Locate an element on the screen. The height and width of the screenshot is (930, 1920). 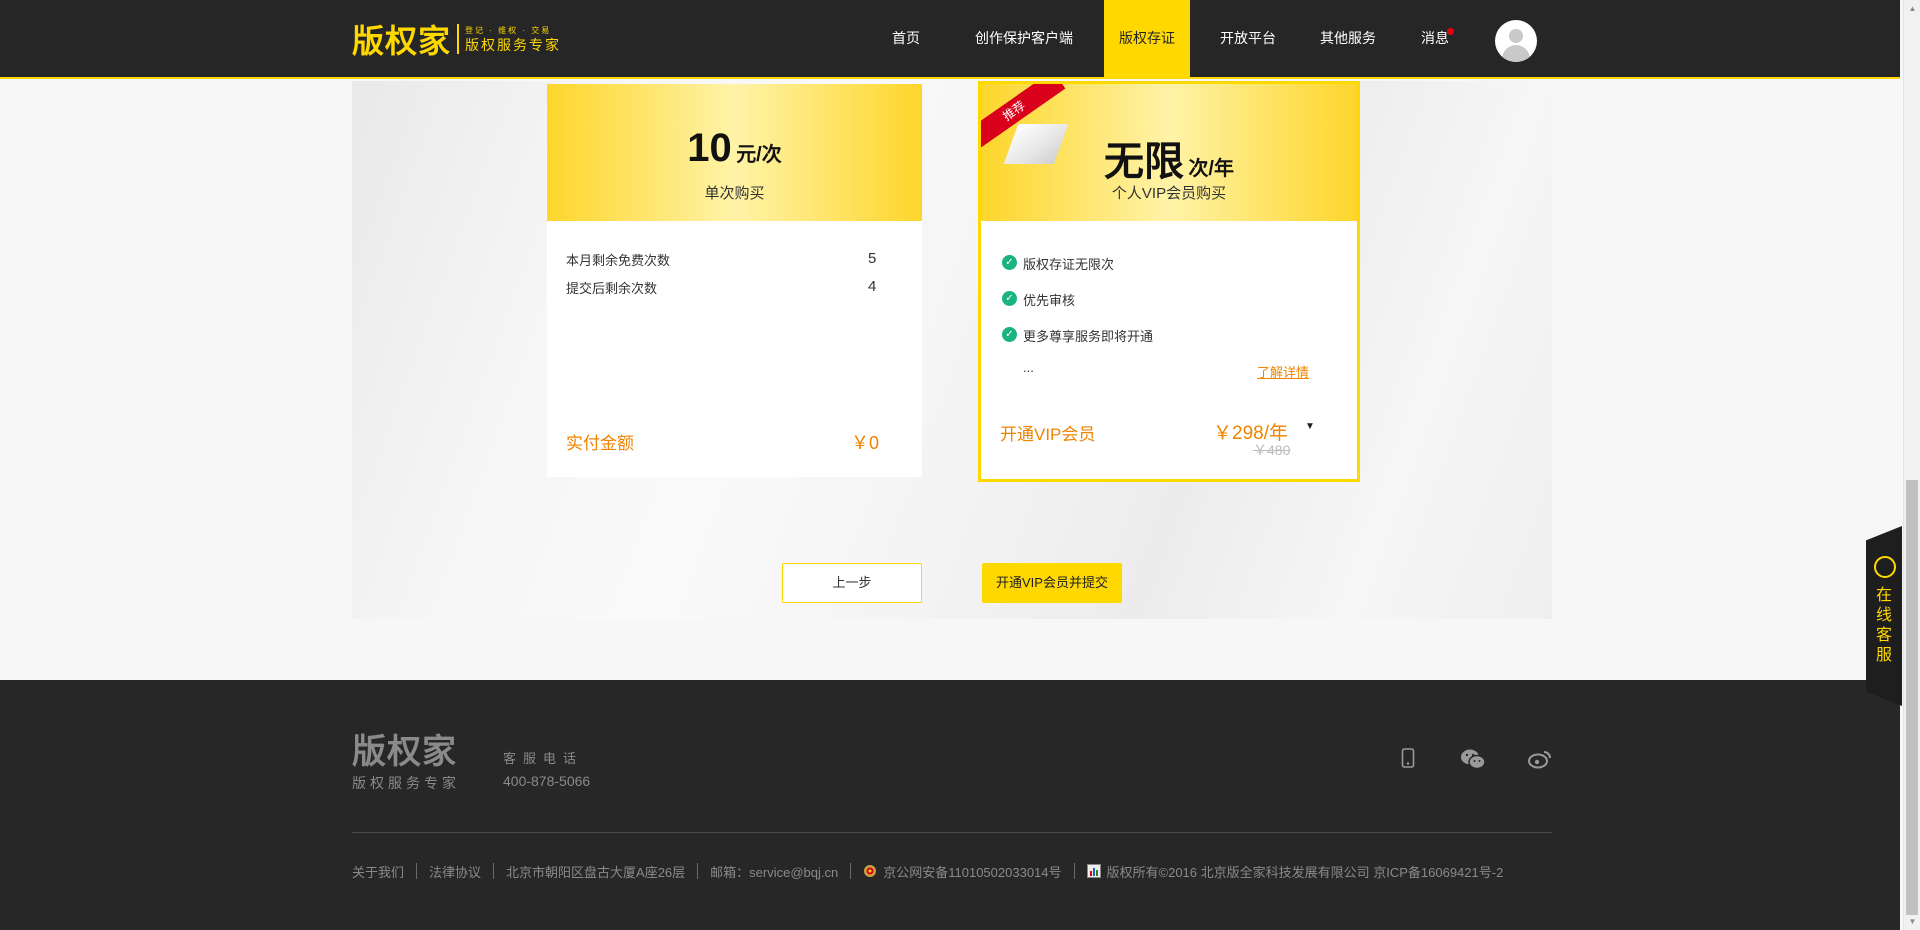
wechat-icon is located at coordinates (1473, 761).